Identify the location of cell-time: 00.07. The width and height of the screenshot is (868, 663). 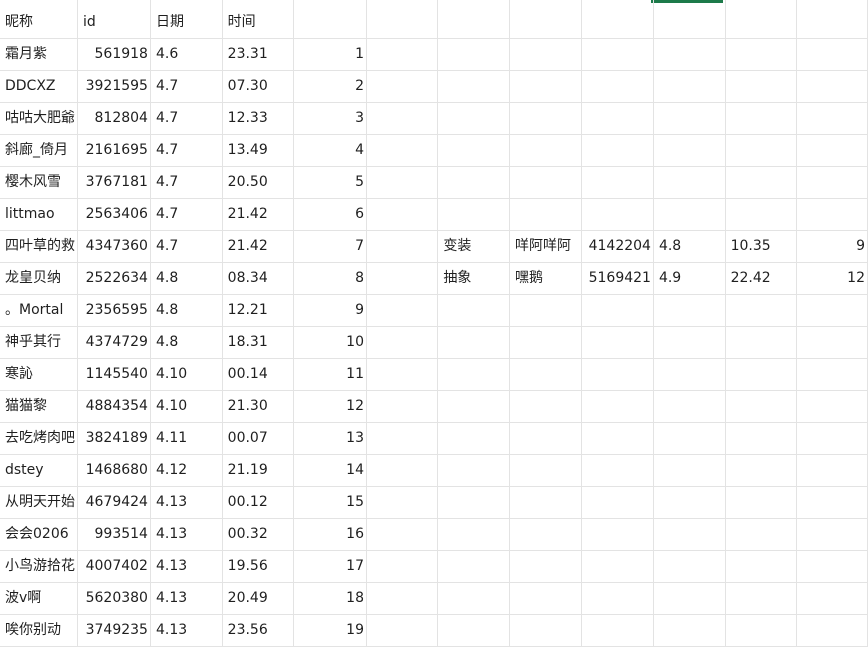
(258, 438).